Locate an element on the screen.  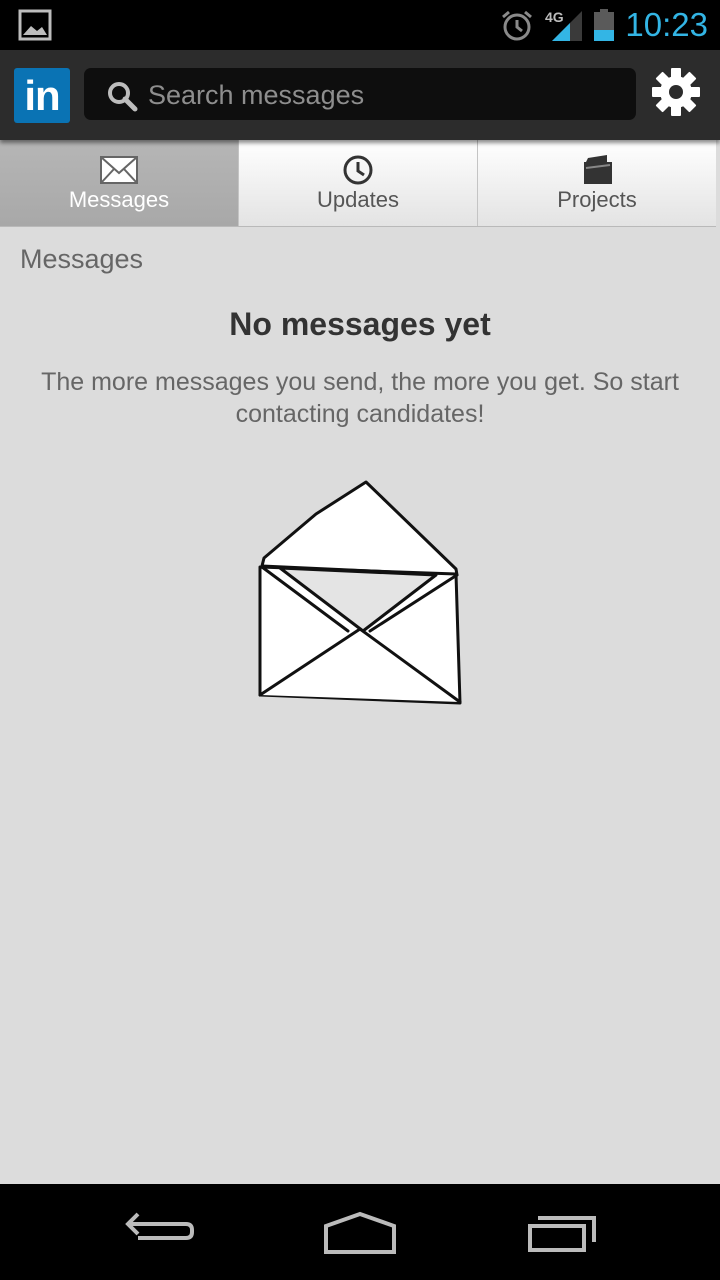
open-envelope-icon is located at coordinates (360, 592).